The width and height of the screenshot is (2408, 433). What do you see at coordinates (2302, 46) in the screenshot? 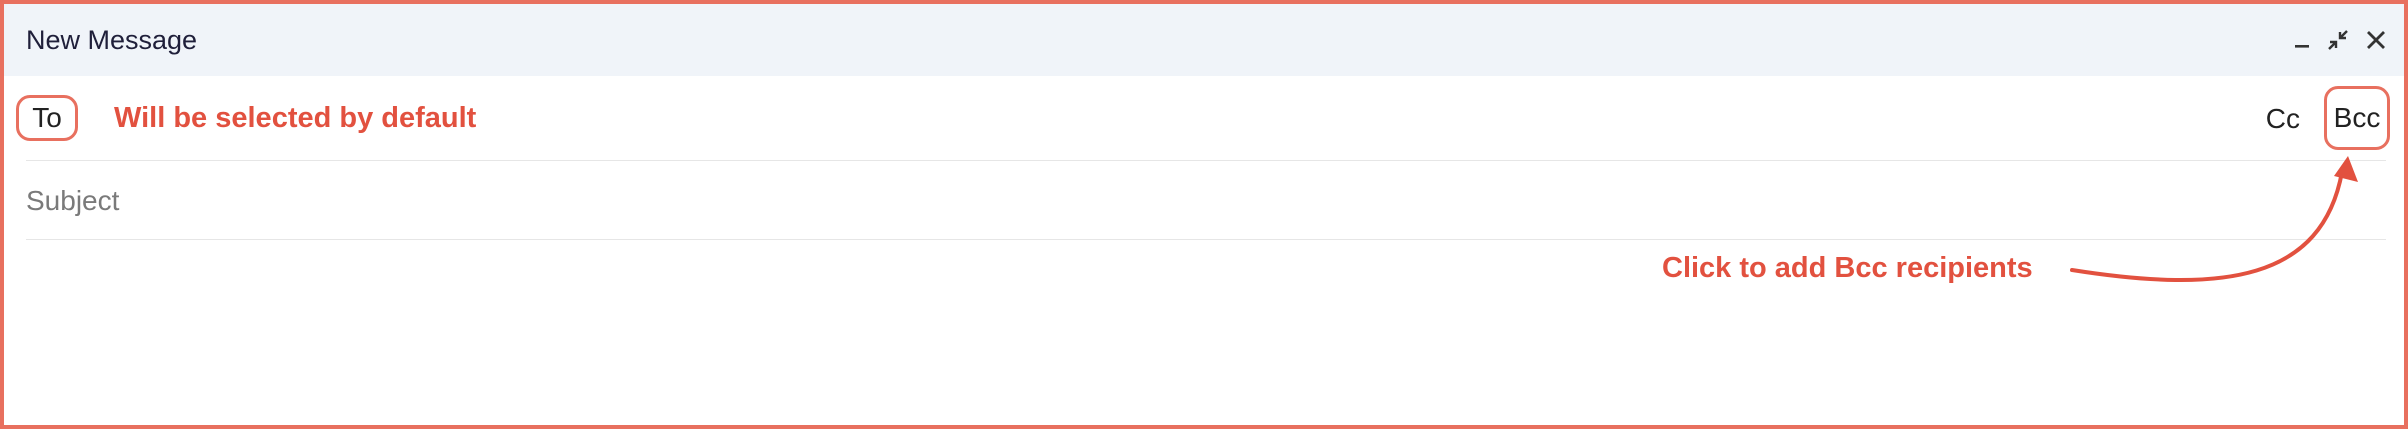
I see `minimize-icon` at bounding box center [2302, 46].